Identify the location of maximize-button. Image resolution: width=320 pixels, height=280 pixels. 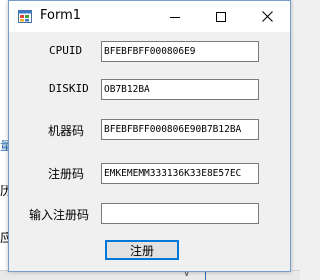
(221, 16).